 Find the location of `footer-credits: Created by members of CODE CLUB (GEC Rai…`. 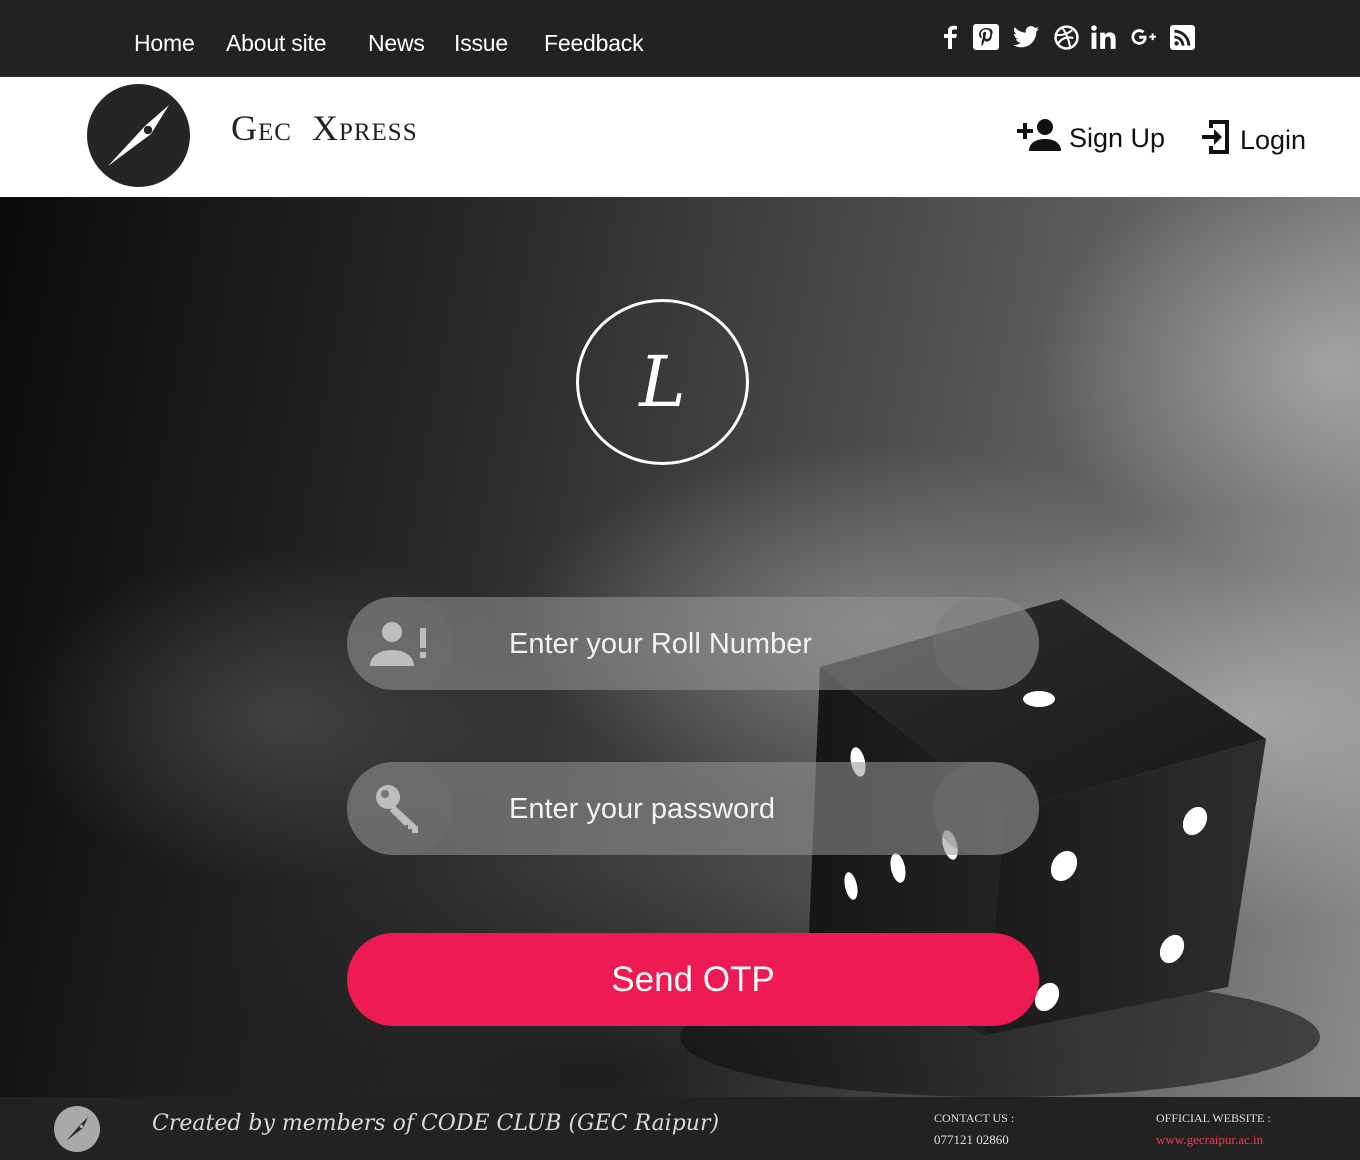

footer-credits: Created by members of CODE CLUB (GEC Rai… is located at coordinates (436, 1123).